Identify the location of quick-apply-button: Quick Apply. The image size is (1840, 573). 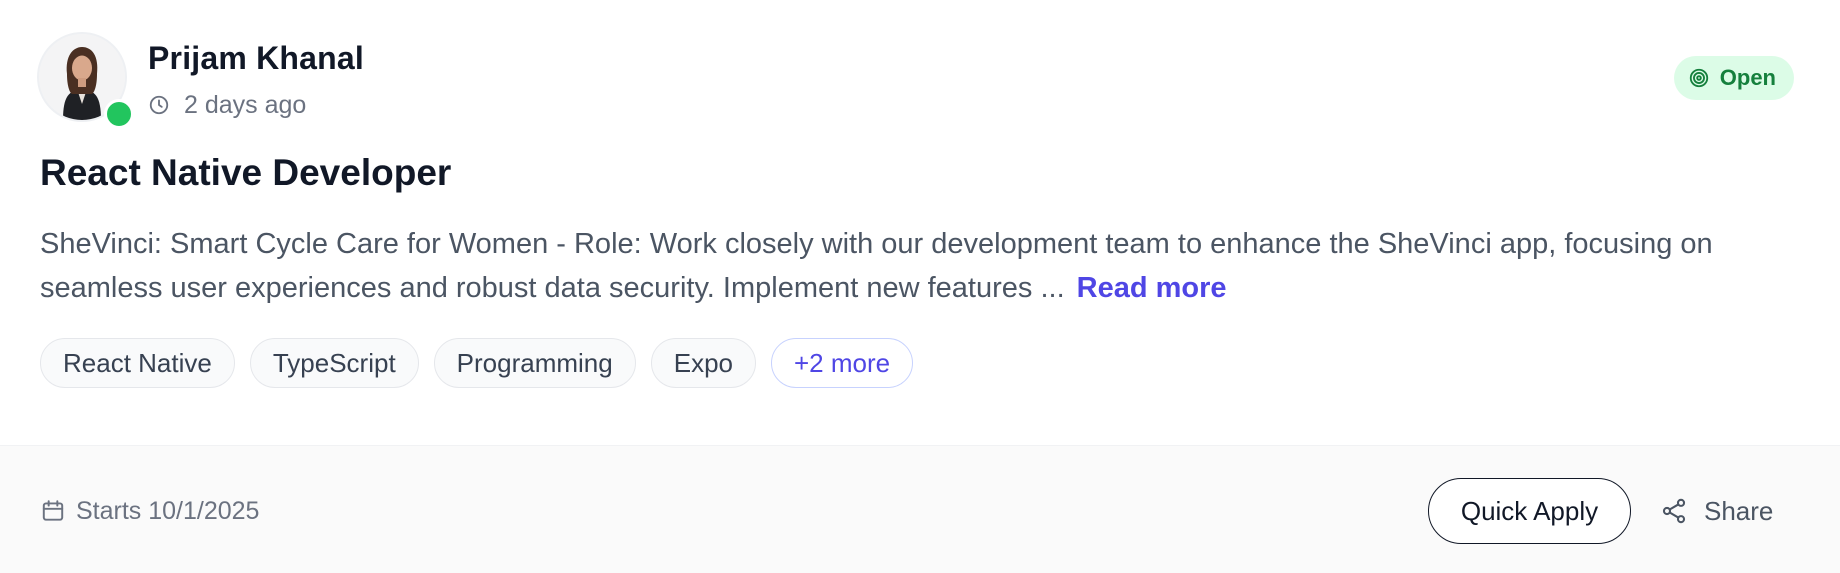
(1529, 511).